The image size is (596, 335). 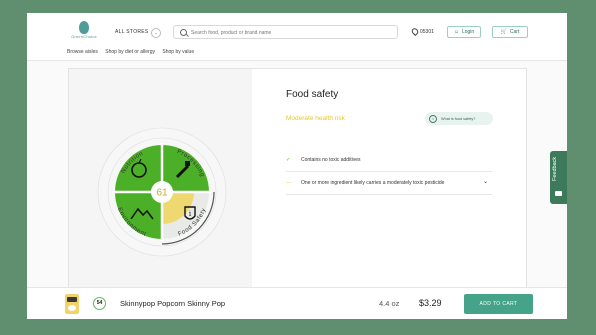 I want to click on cart-icon: 🛒, so click(x=503, y=32).